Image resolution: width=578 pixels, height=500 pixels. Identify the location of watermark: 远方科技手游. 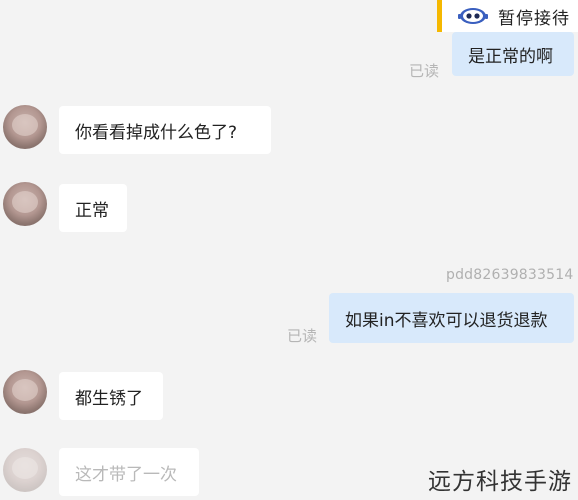
(500, 482).